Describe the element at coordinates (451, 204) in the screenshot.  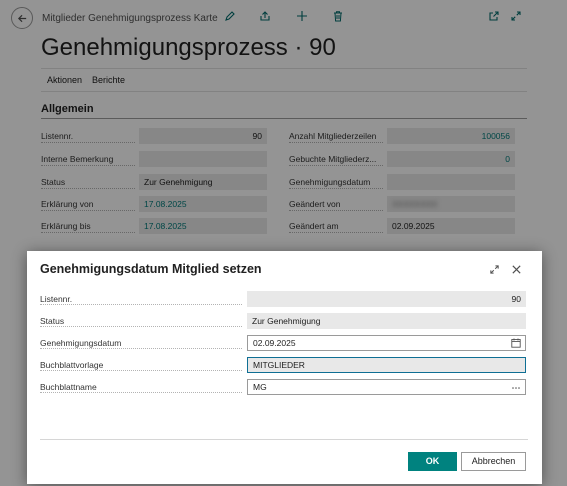
I see `field-value: XXXXXXXX` at that location.